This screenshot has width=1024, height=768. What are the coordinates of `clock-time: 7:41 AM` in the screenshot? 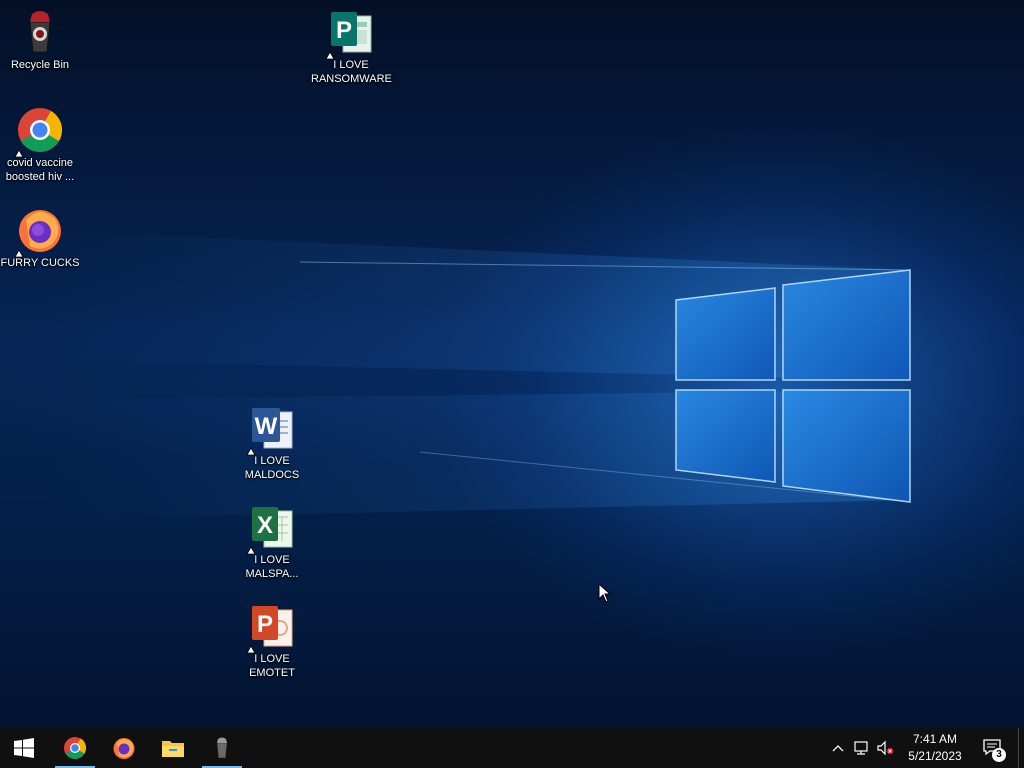 It's located at (935, 739).